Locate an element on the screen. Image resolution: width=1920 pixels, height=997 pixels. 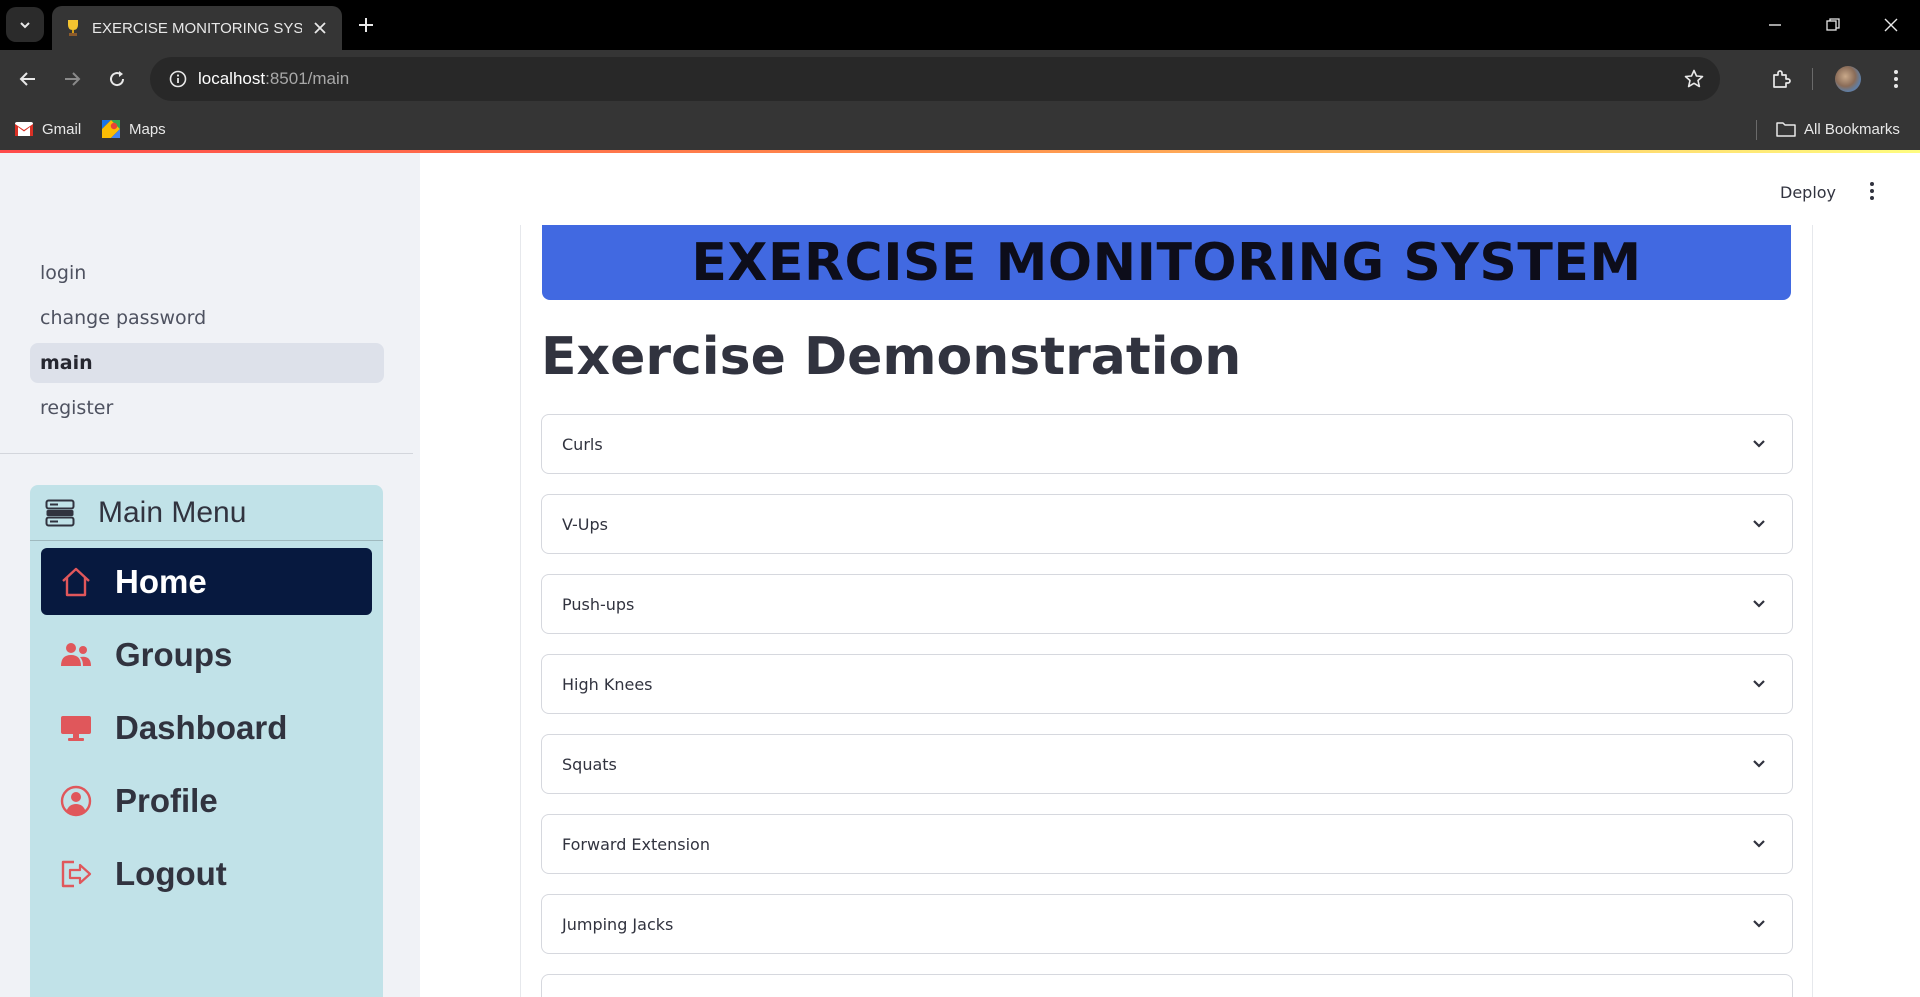
expander-squats: Squats is located at coordinates (1167, 764).